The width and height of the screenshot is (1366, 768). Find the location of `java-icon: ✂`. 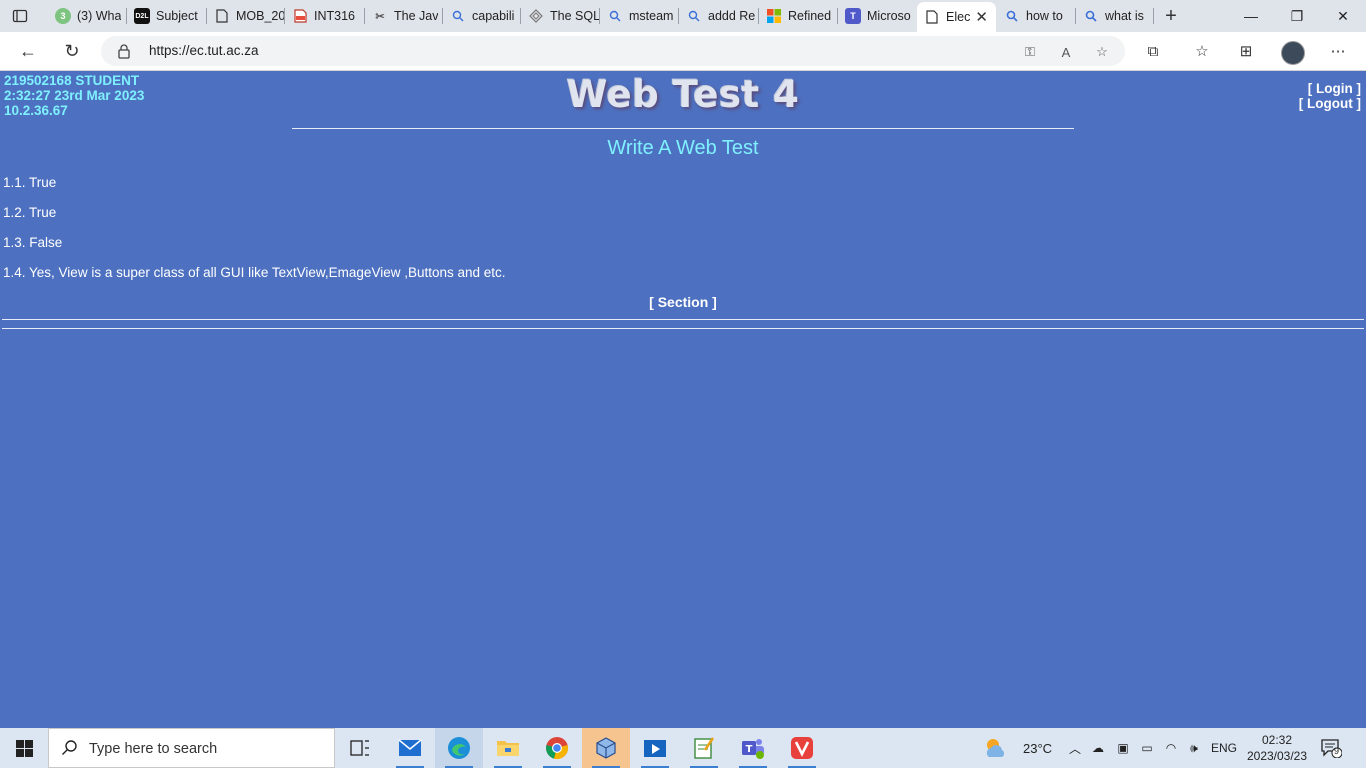

java-icon: ✂ is located at coordinates (380, 16).